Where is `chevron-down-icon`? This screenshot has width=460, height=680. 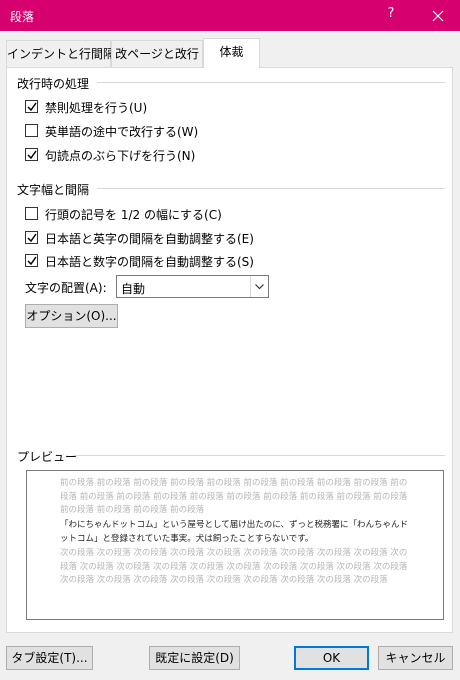 chevron-down-icon is located at coordinates (259, 287).